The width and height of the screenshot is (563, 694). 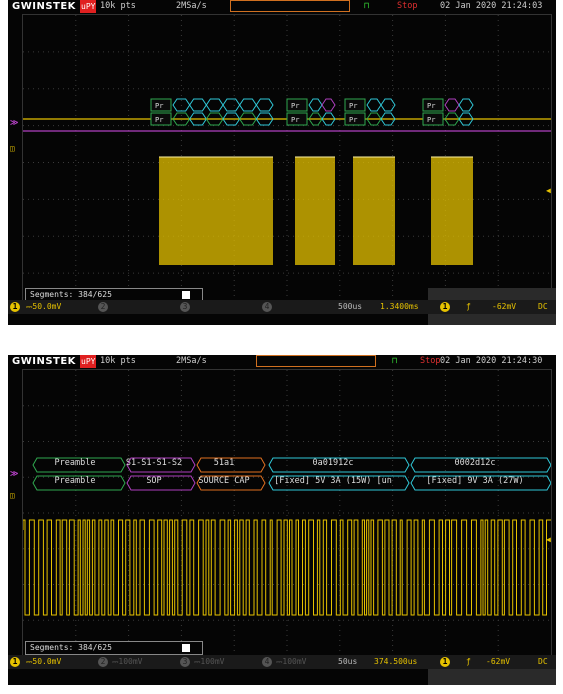 What do you see at coordinates (114, 648) in the screenshot?
I see `segments-indicator: Segments: 384/625` at bounding box center [114, 648].